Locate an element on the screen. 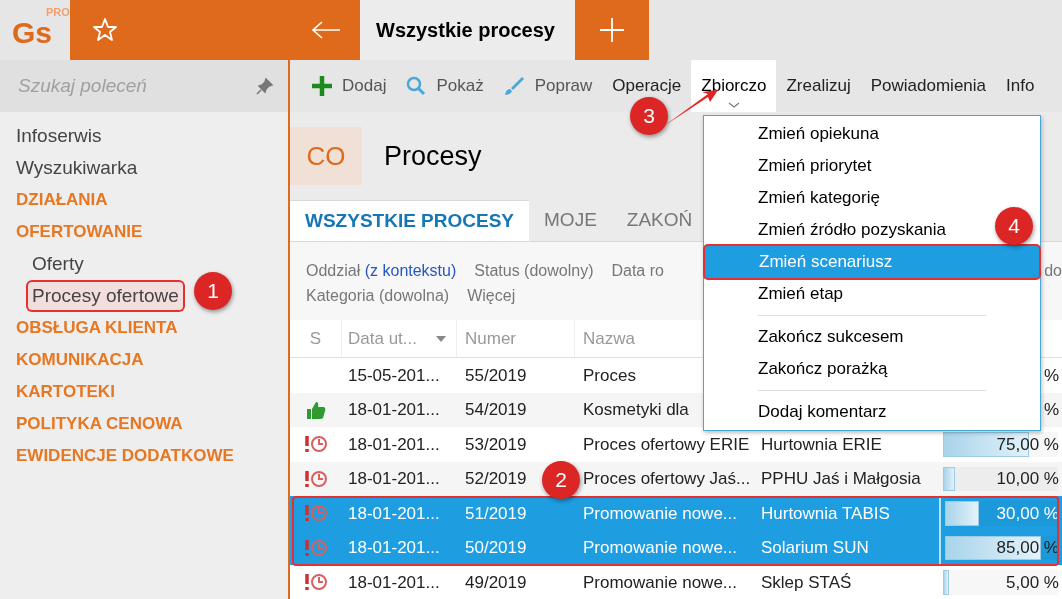 The width and height of the screenshot is (1062, 599). table-cell-text: Proces ofertowy ERIE is located at coordinates (666, 444).